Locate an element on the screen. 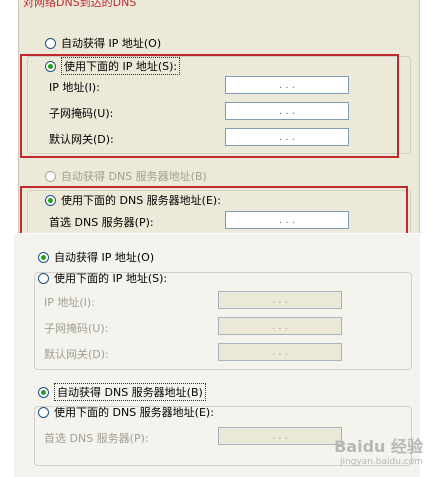 This screenshot has width=435, height=477. ip-address-label-2: IP 地址(I): is located at coordinates (69, 302).